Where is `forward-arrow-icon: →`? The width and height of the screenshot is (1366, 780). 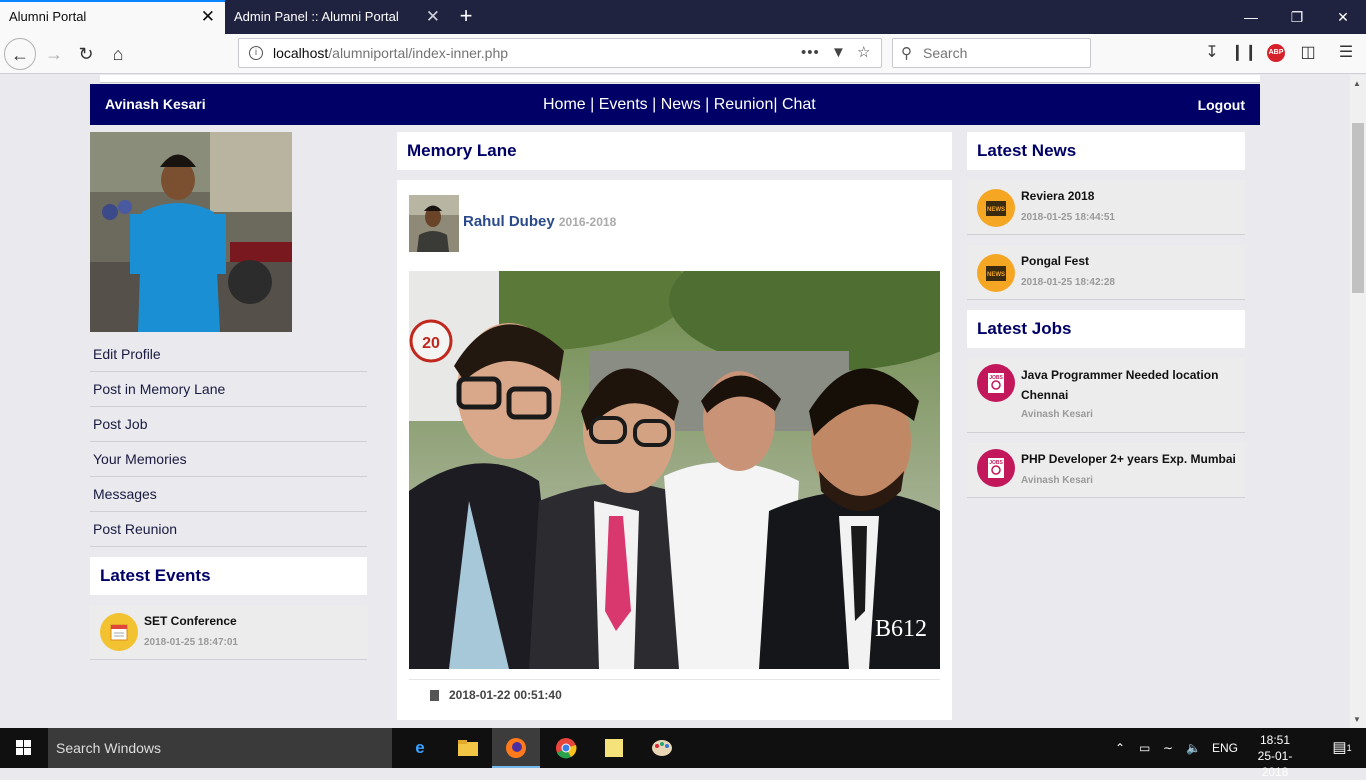
forward-arrow-icon: → is located at coordinates (54, 54).